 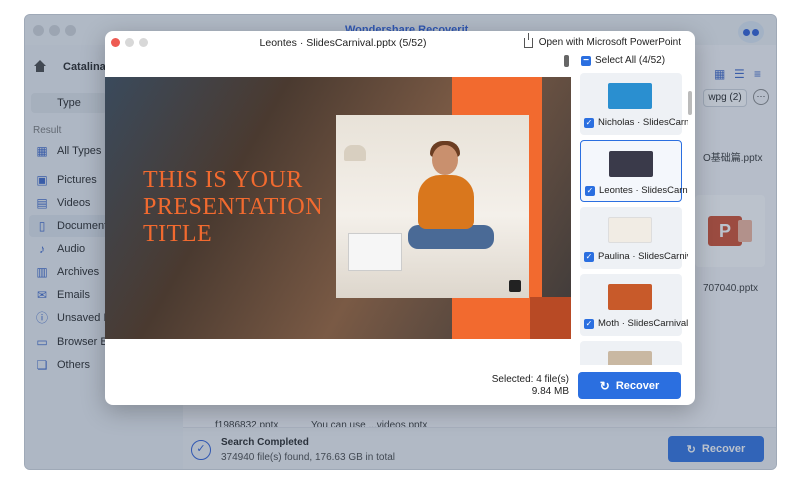 What do you see at coordinates (530, 379) in the screenshot?
I see `selected-count: Selected: 4 file(s)` at bounding box center [530, 379].